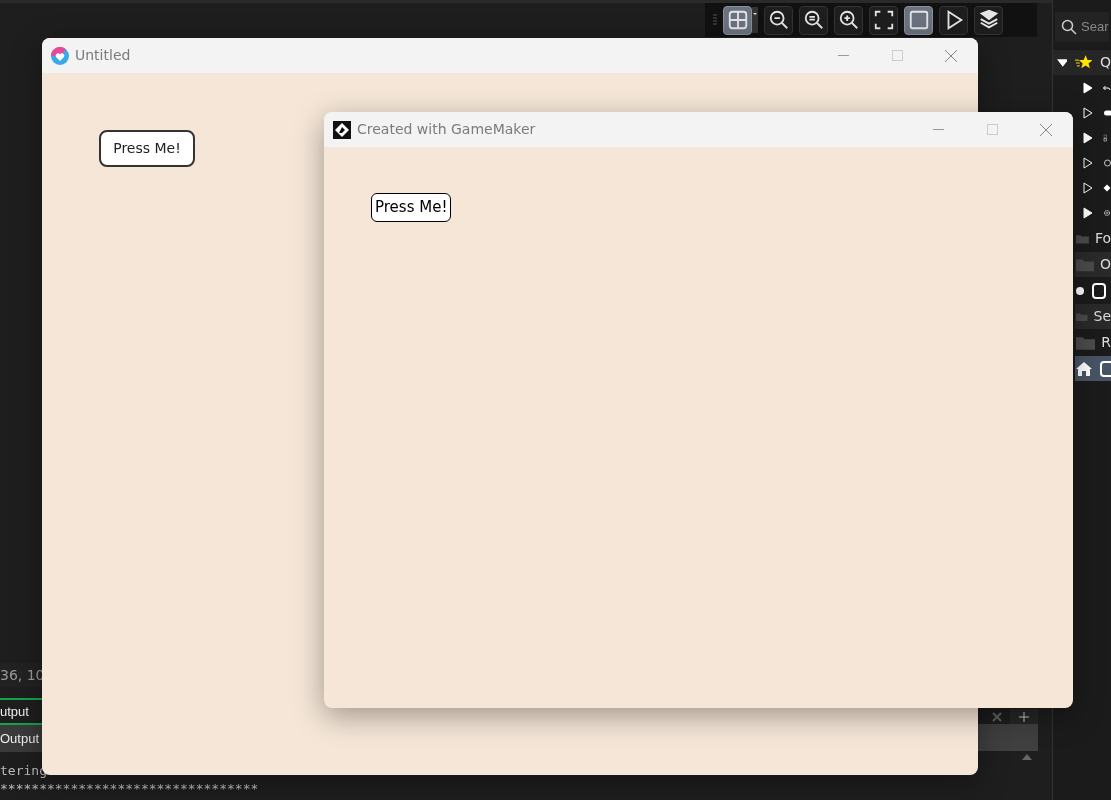 This screenshot has width=1111, height=800. I want to click on tree-label: Se, so click(1102, 316).